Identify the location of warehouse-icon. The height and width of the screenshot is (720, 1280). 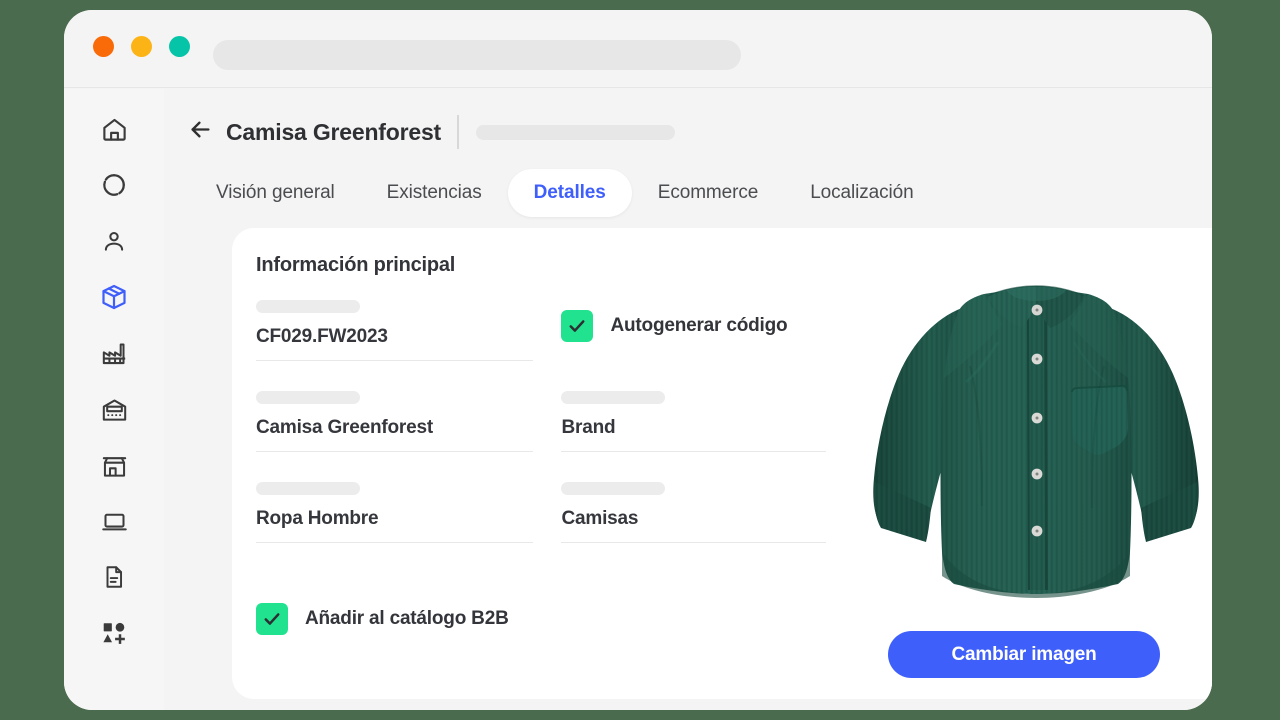
(114, 409).